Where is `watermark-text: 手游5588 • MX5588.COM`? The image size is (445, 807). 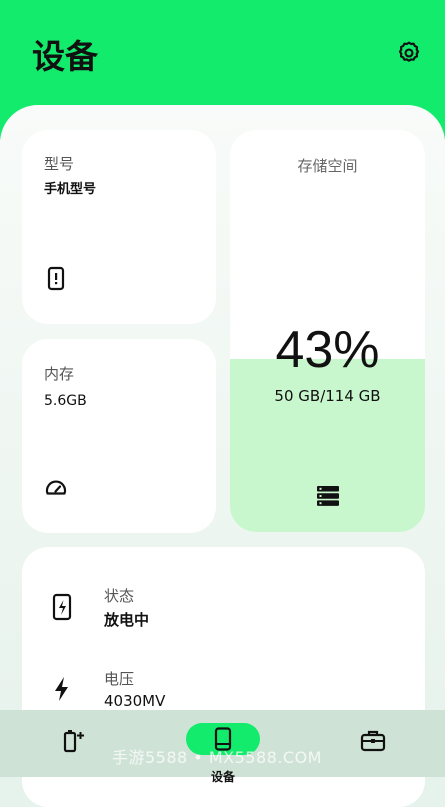 watermark-text: 手游5588 • MX5588.COM is located at coordinates (217, 757).